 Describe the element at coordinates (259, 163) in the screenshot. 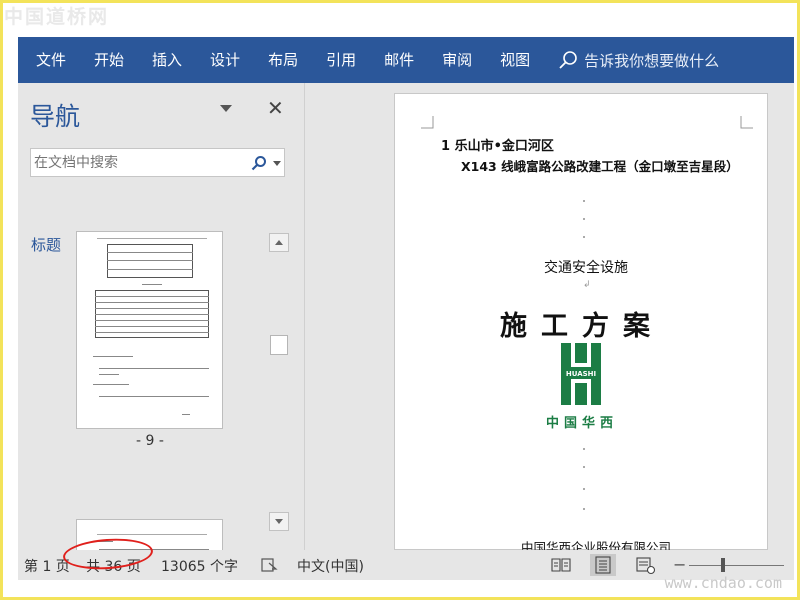

I see `search-icon` at that location.